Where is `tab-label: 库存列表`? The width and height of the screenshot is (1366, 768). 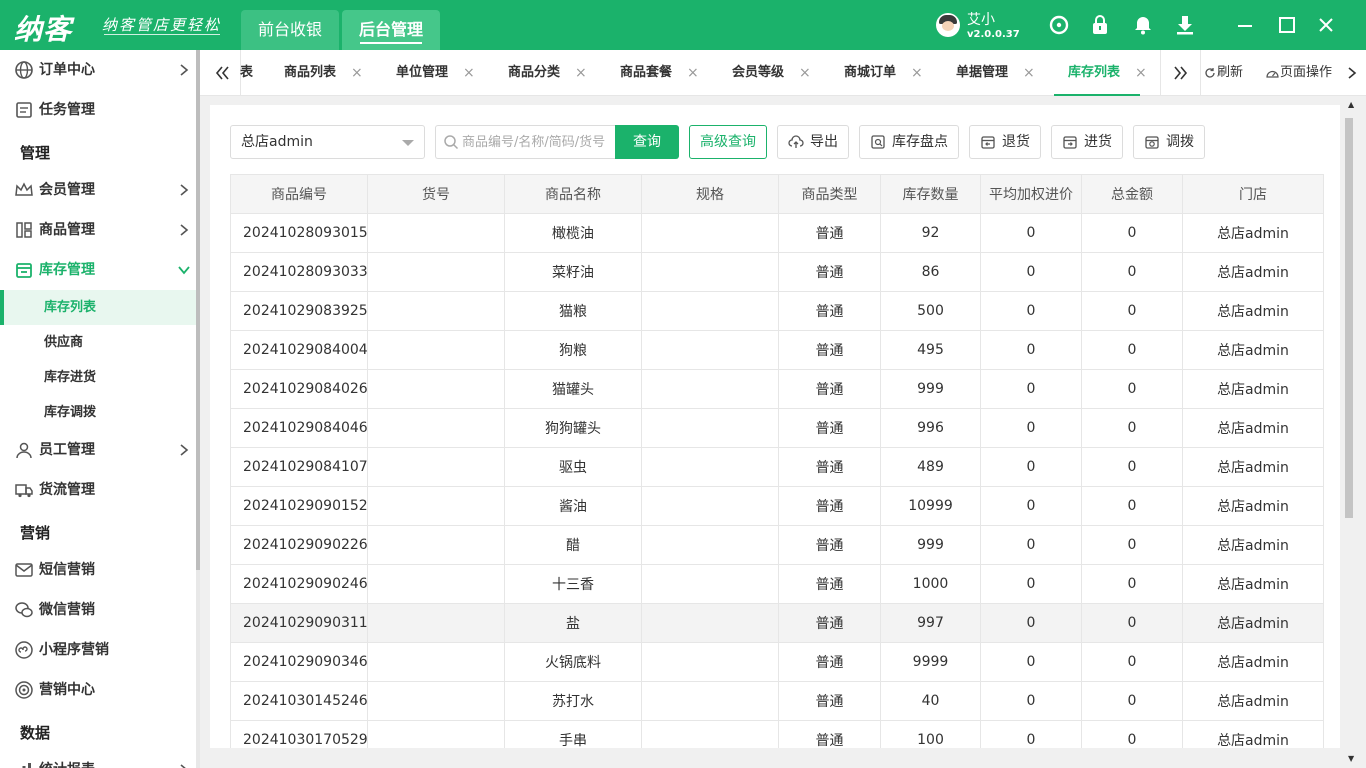 tab-label: 库存列表 is located at coordinates (1094, 72).